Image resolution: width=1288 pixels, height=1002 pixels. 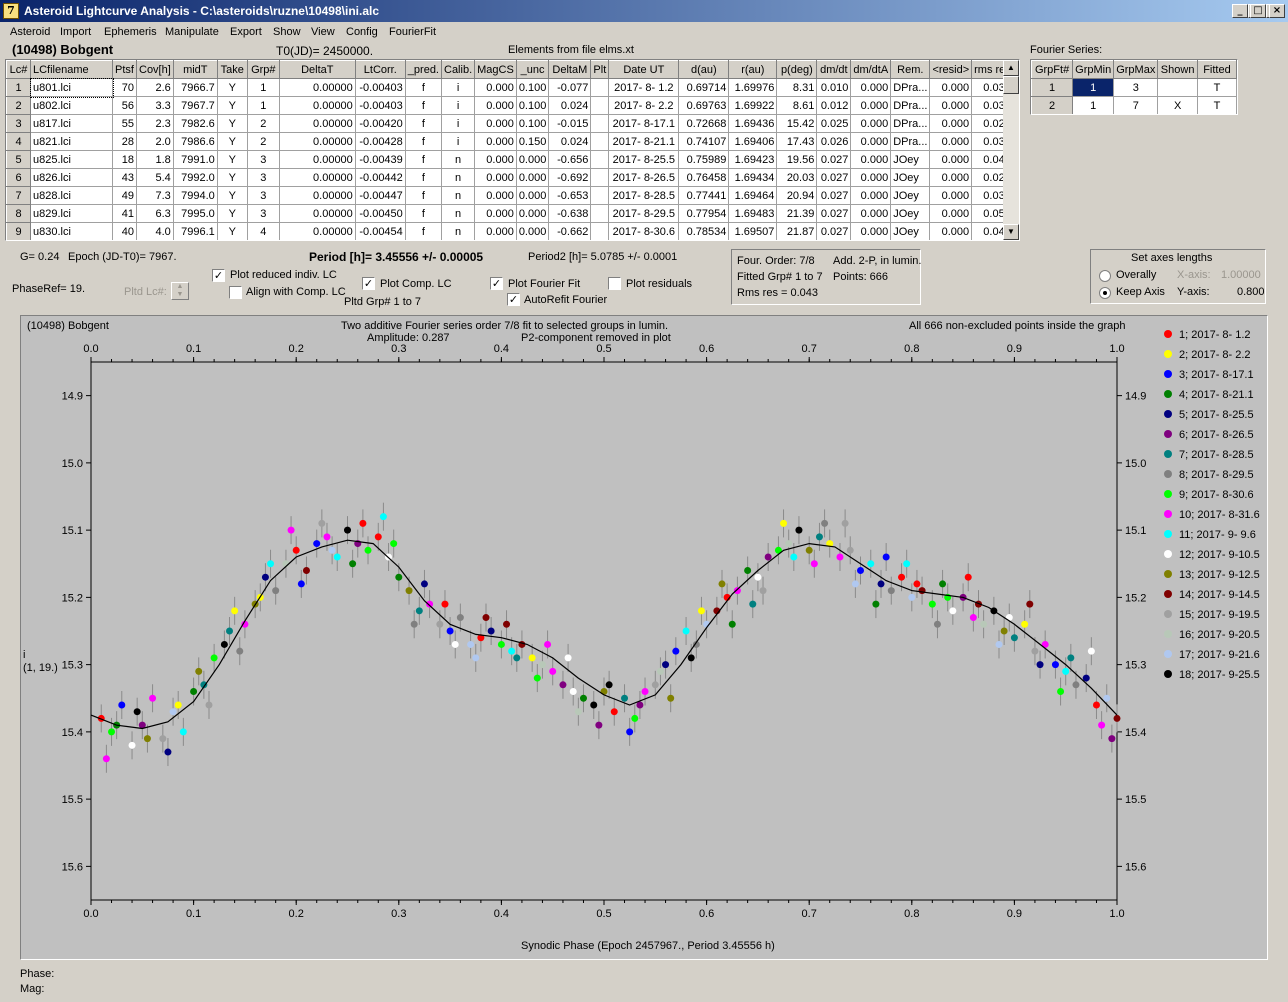 I want to click on table-cell: 2017- 8-17.1, so click(x=644, y=123).